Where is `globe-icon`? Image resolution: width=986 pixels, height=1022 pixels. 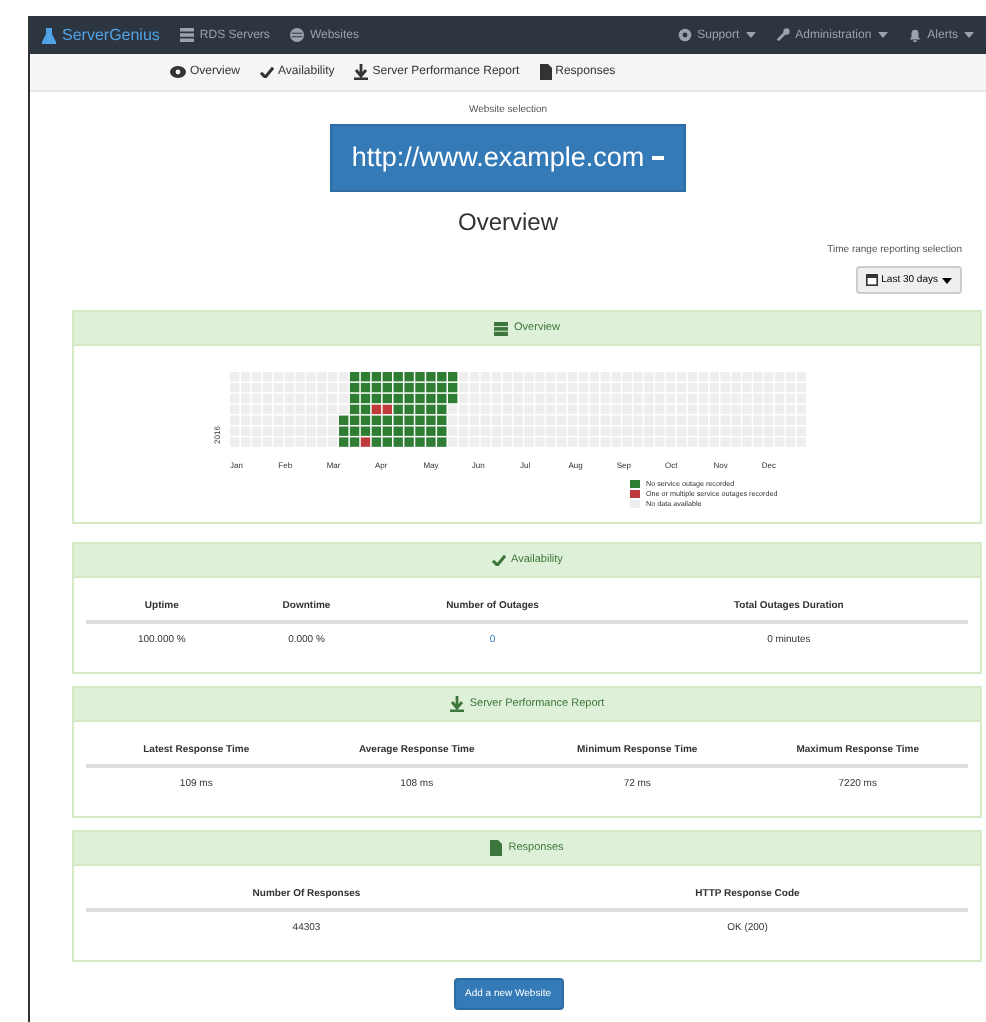 globe-icon is located at coordinates (296, 35).